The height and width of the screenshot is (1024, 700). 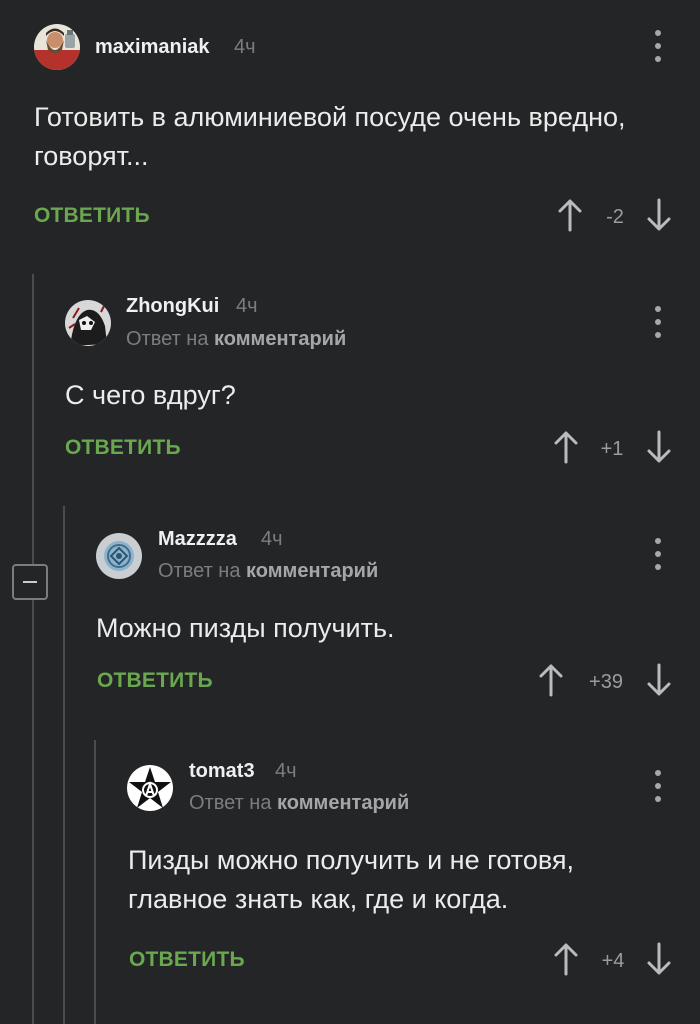 I want to click on minus-icon, so click(x=30, y=582).